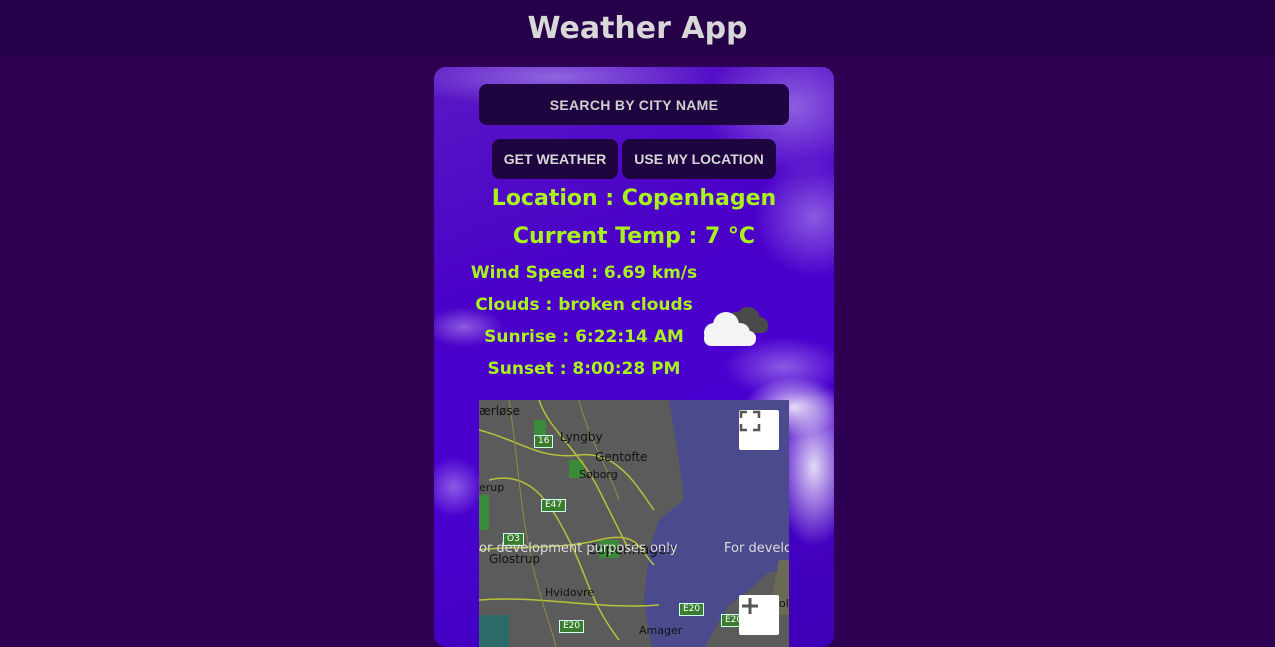 Image resolution: width=1275 pixels, height=647 pixels. I want to click on map-watermark: For develo, so click(756, 548).